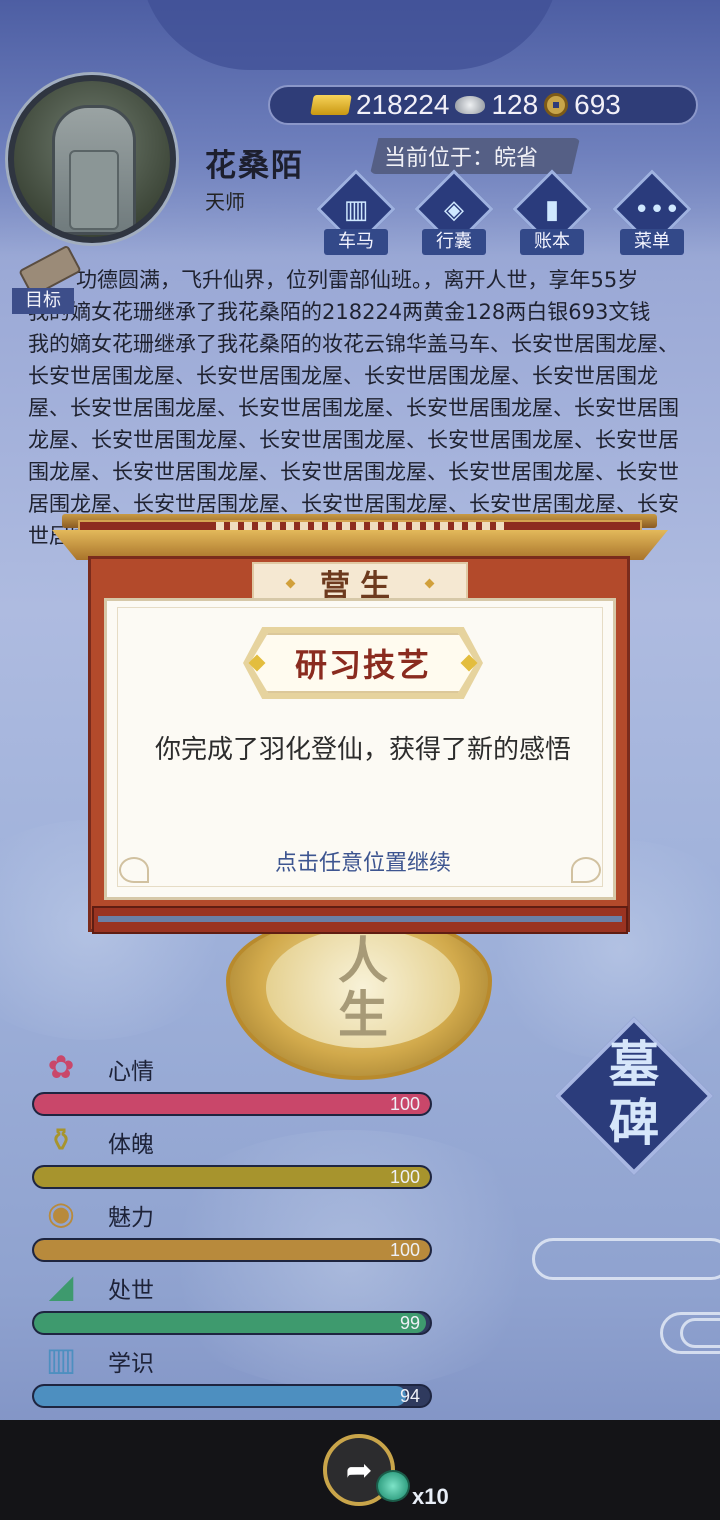  I want to click on tab-dot-right, so click(429, 583).